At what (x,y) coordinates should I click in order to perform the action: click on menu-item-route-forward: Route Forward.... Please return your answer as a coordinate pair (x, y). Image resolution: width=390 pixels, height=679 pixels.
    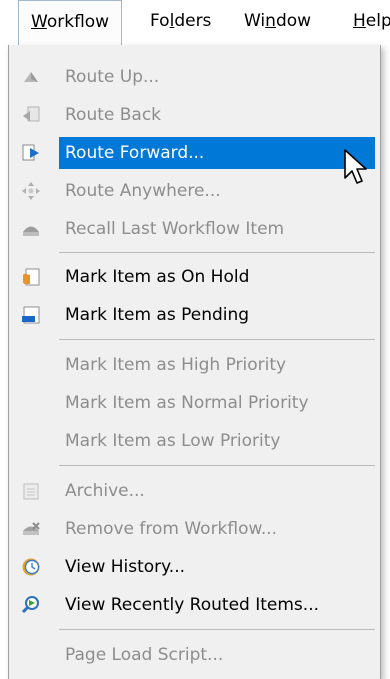
    Looking at the image, I should click on (198, 153).